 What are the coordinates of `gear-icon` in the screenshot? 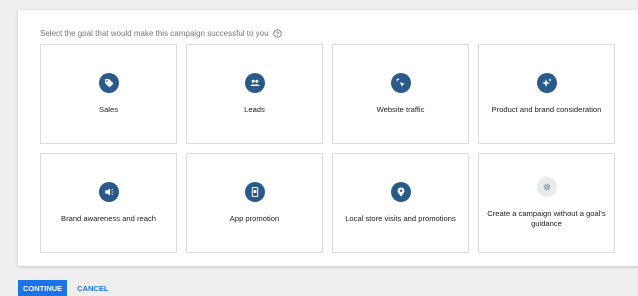 It's located at (546, 187).